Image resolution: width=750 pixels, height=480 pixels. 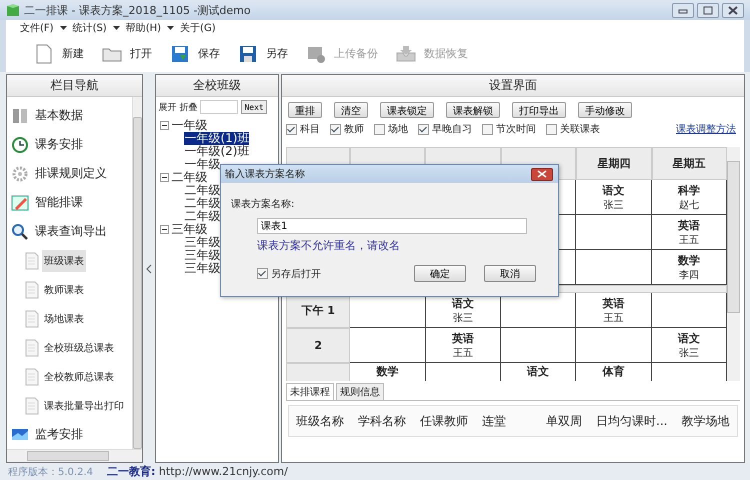 I want to click on action-button: 重排, so click(x=305, y=110).